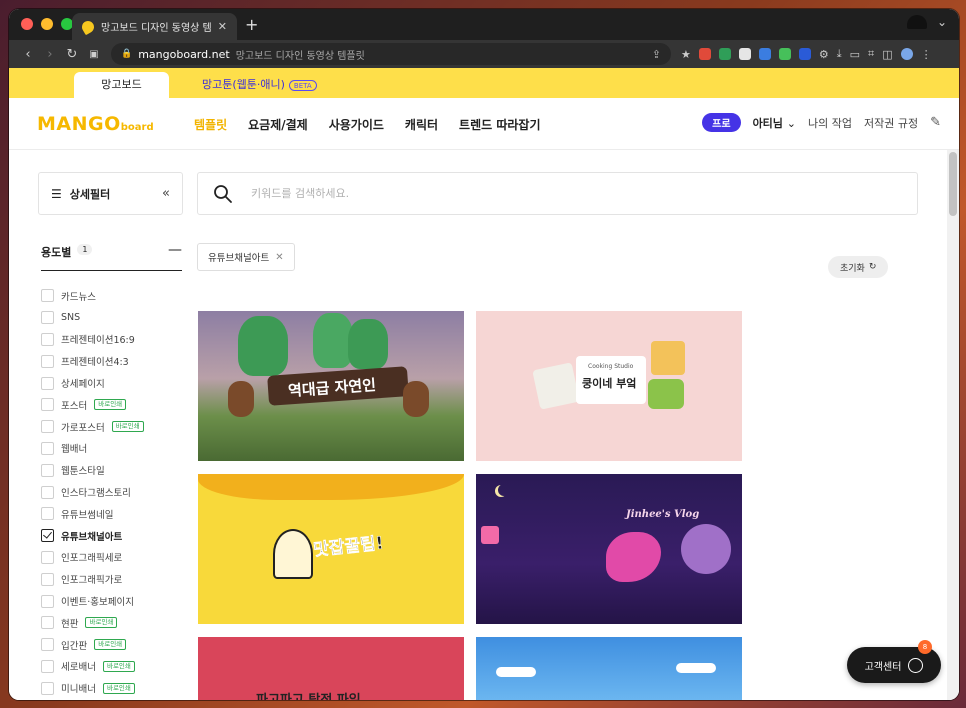  Describe the element at coordinates (92, 296) in the screenshot. I see `category-item: 카드뉴스` at that location.